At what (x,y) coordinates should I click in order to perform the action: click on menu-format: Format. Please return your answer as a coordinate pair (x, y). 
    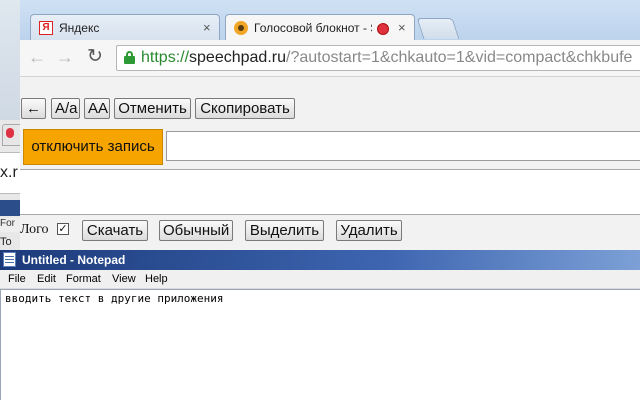
    Looking at the image, I should click on (83, 279).